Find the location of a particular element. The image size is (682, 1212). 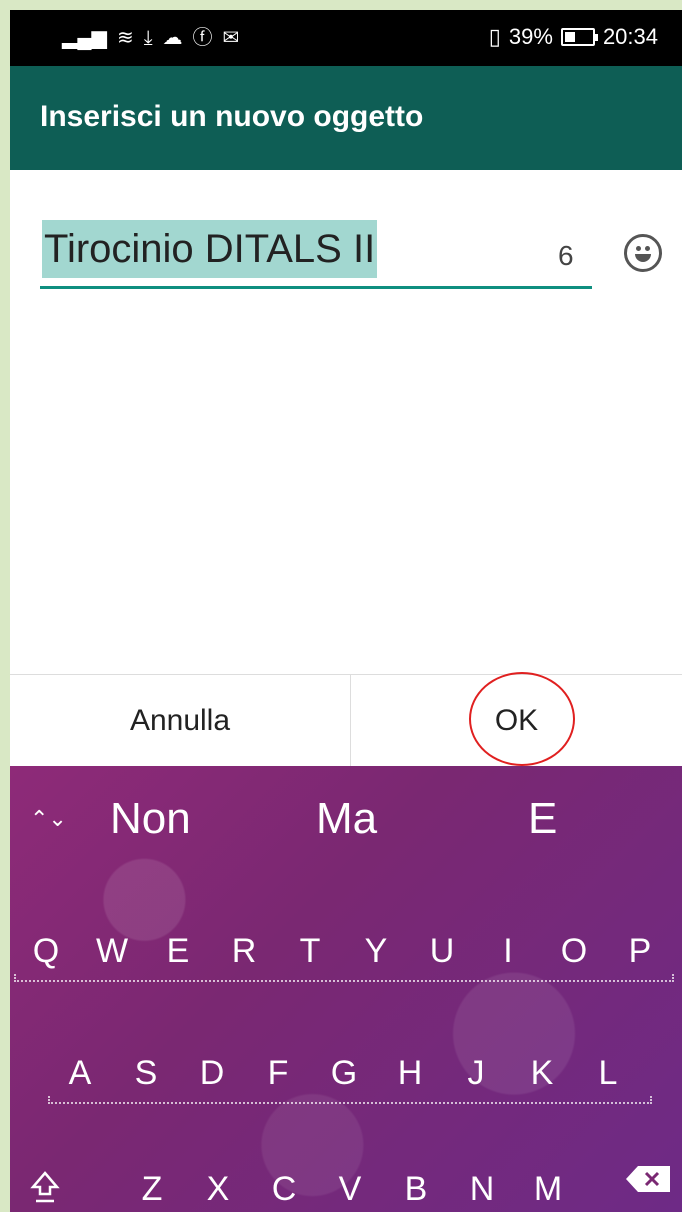

facebook-icon: ⓕ is located at coordinates (202, 38).